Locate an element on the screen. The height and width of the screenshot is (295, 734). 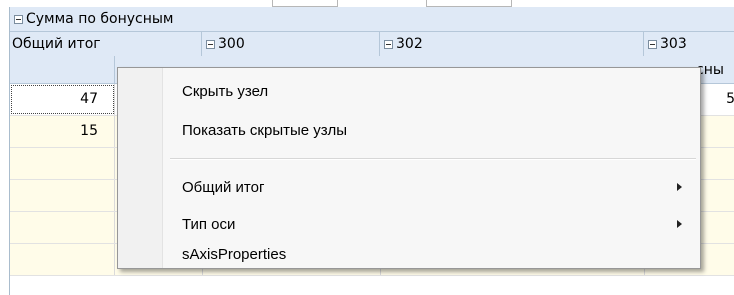
menu-item-axis-properties: sAxisProperties is located at coordinates (430, 254).